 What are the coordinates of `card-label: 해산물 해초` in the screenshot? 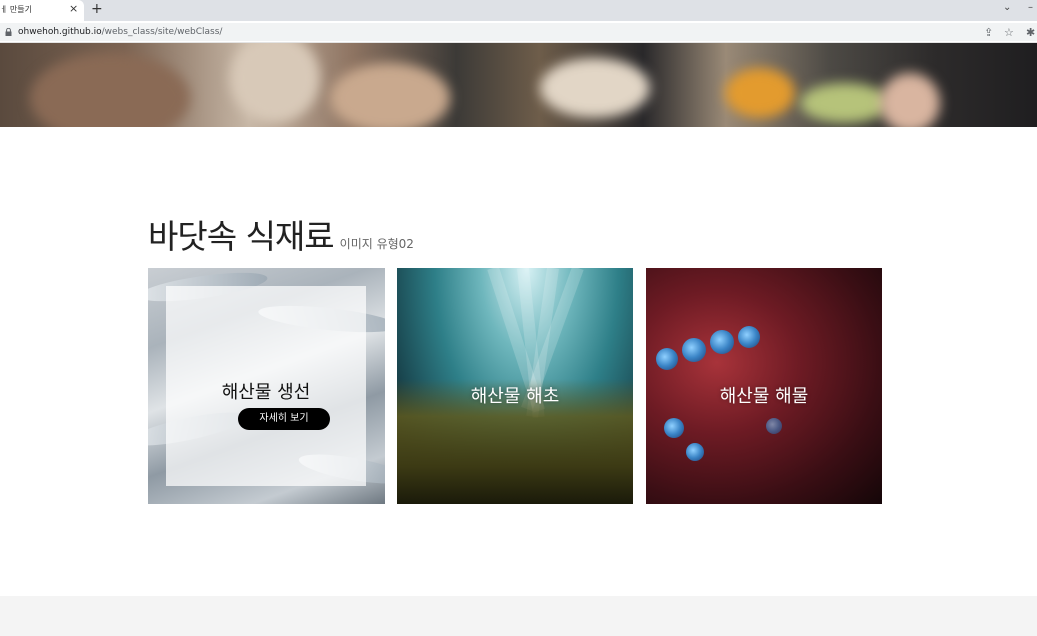 It's located at (515, 396).